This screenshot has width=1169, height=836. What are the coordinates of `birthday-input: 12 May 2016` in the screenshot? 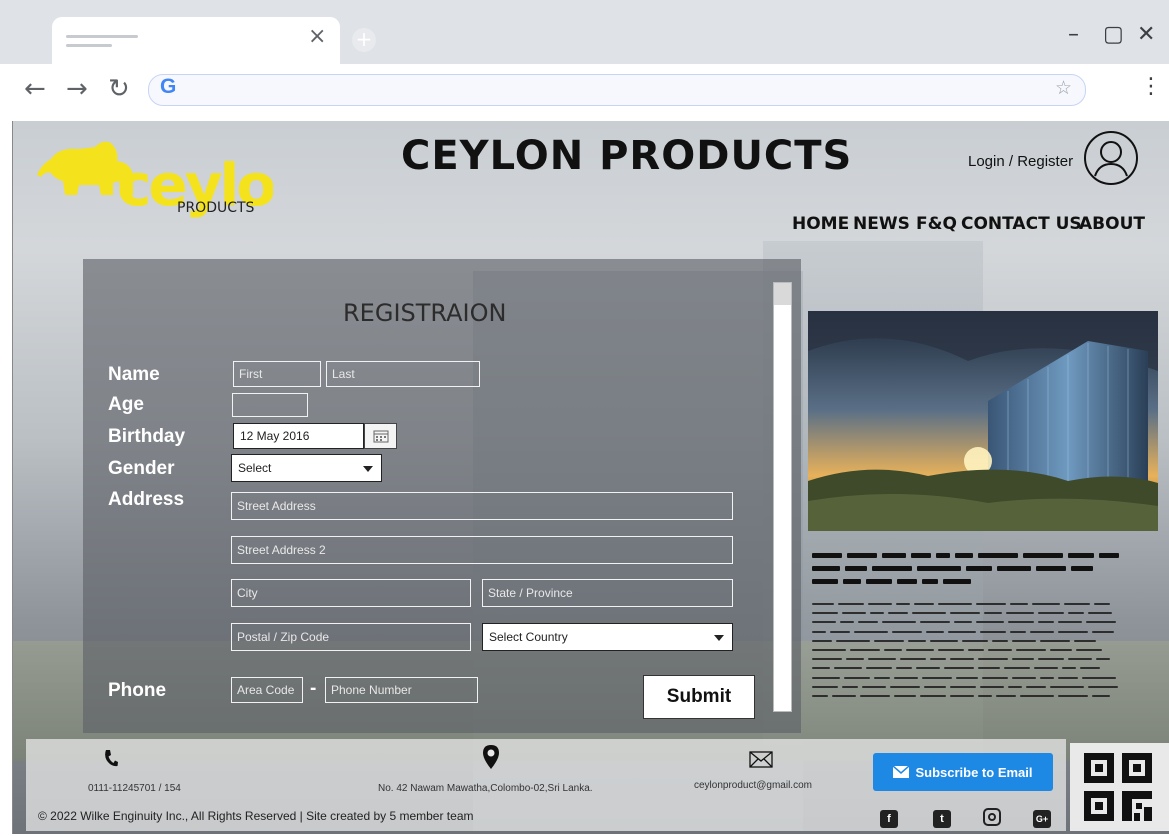 It's located at (298, 436).